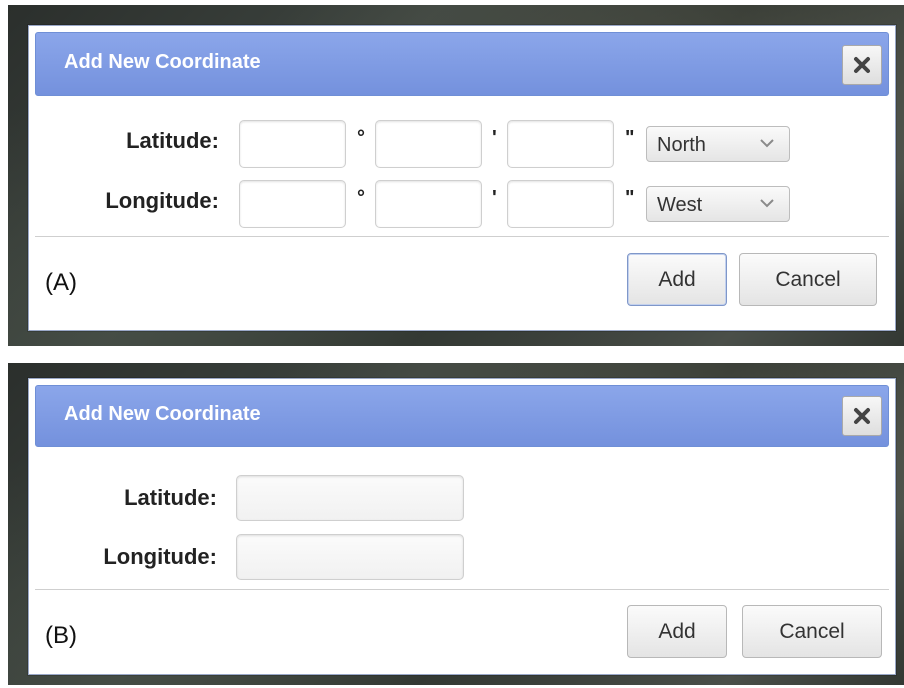 The image size is (904, 688). Describe the element at coordinates (718, 144) in the screenshot. I see `latitude-direction-select: North` at that location.